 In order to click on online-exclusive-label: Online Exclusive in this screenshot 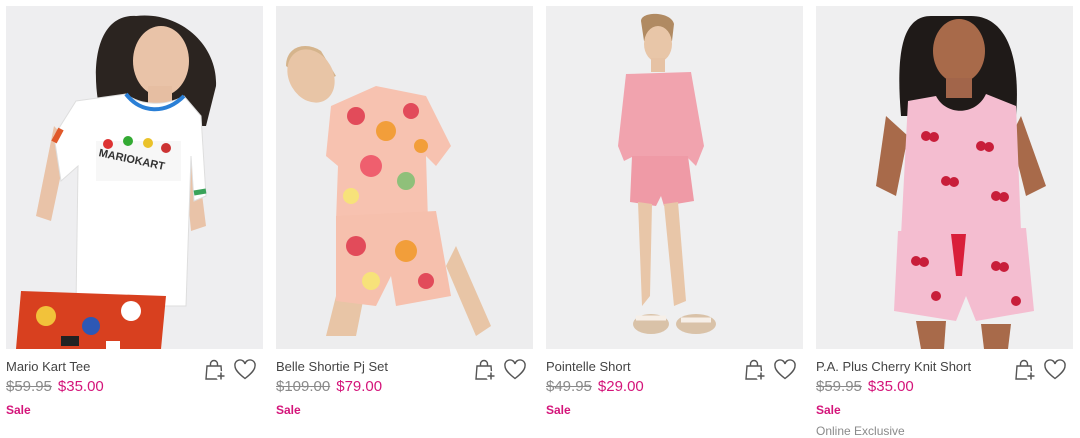, I will do `click(860, 431)`.